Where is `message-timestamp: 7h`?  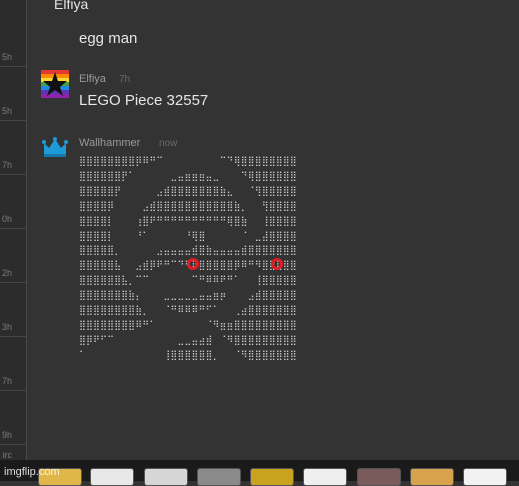
message-timestamp: 7h is located at coordinates (125, 79).